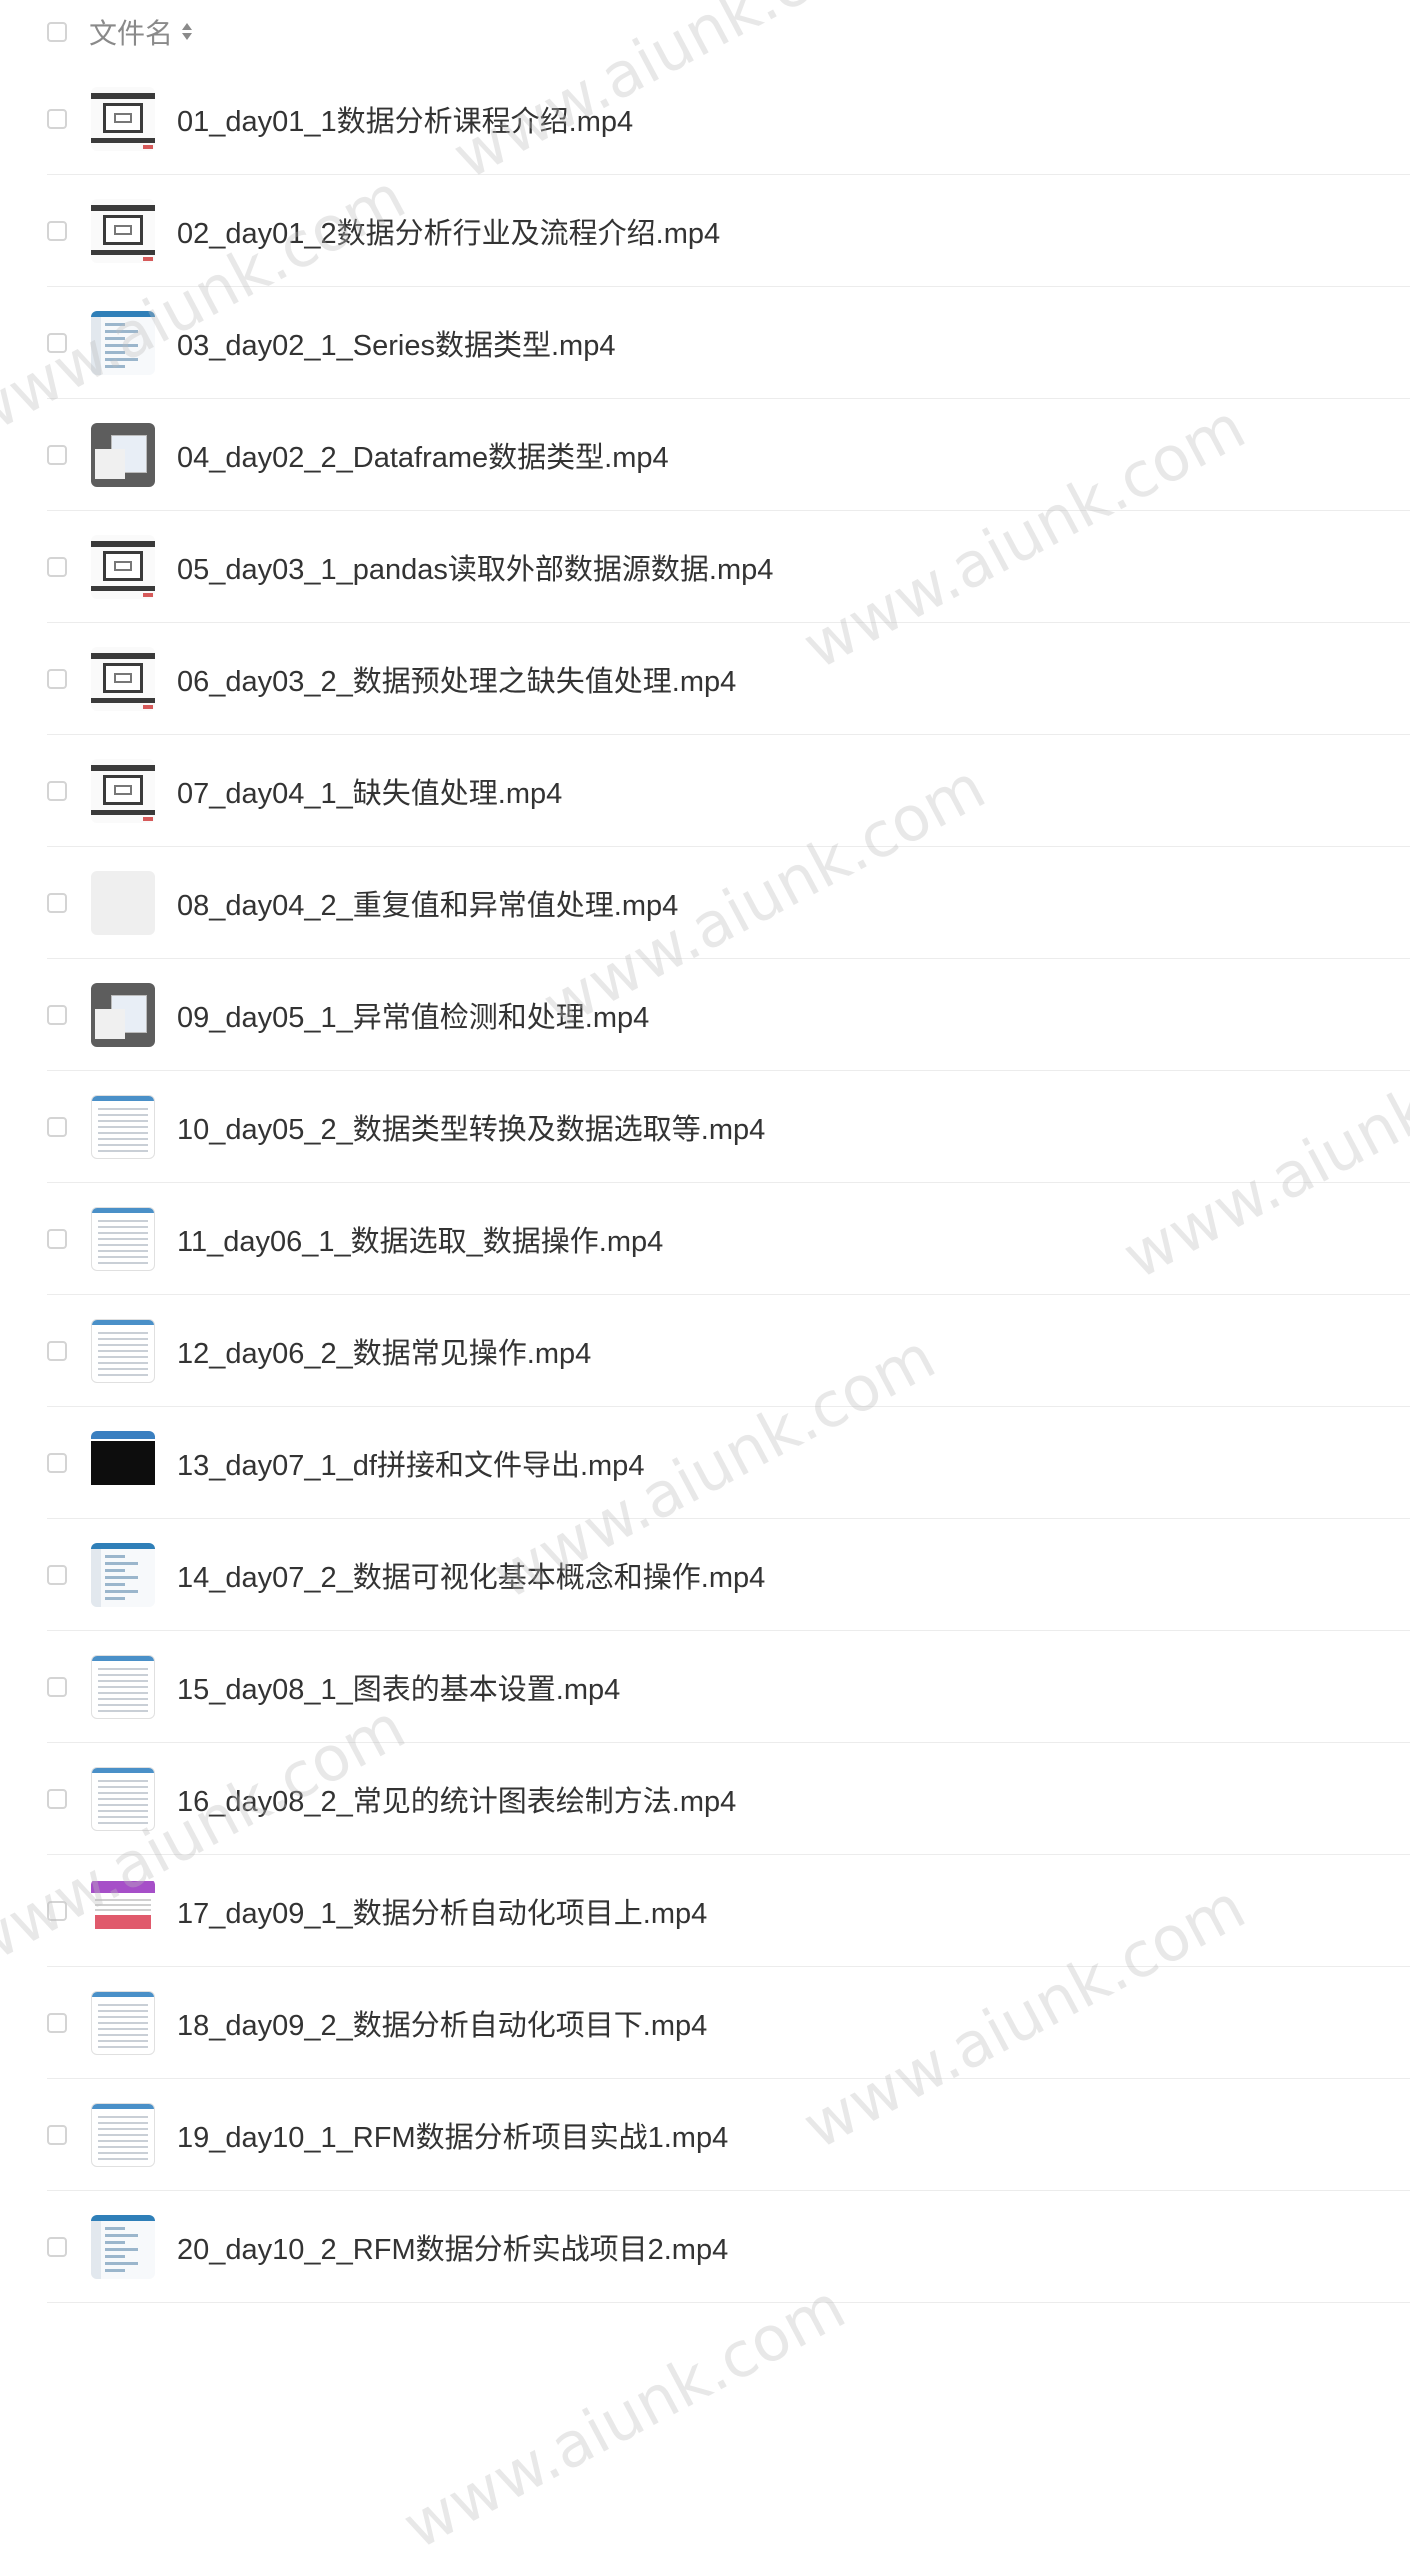 This screenshot has height=2563, width=1410. What do you see at coordinates (728, 1351) in the screenshot?
I see `file-row: 12_day06_2_数据常见操作.mp4` at bounding box center [728, 1351].